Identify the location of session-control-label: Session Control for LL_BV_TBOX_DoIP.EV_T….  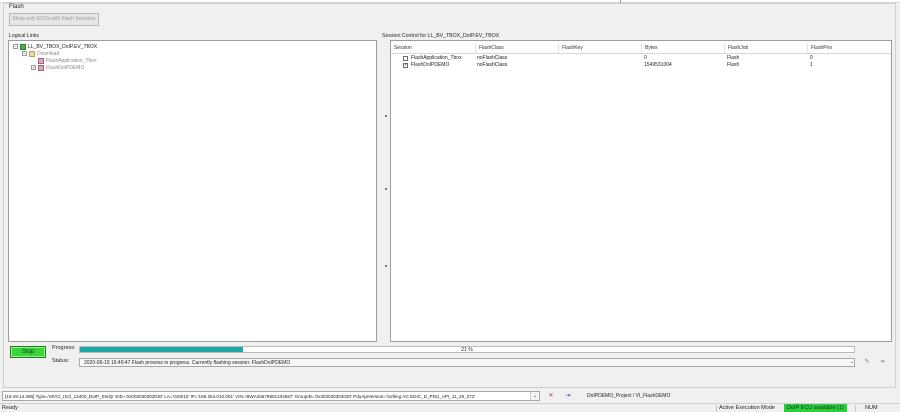
(441, 36).